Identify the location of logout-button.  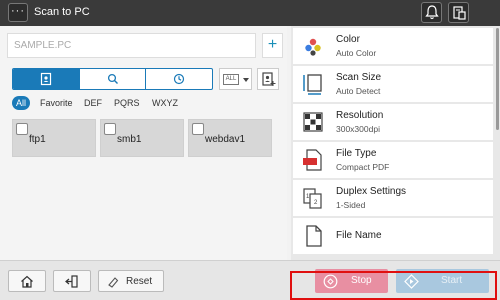
(72, 281).